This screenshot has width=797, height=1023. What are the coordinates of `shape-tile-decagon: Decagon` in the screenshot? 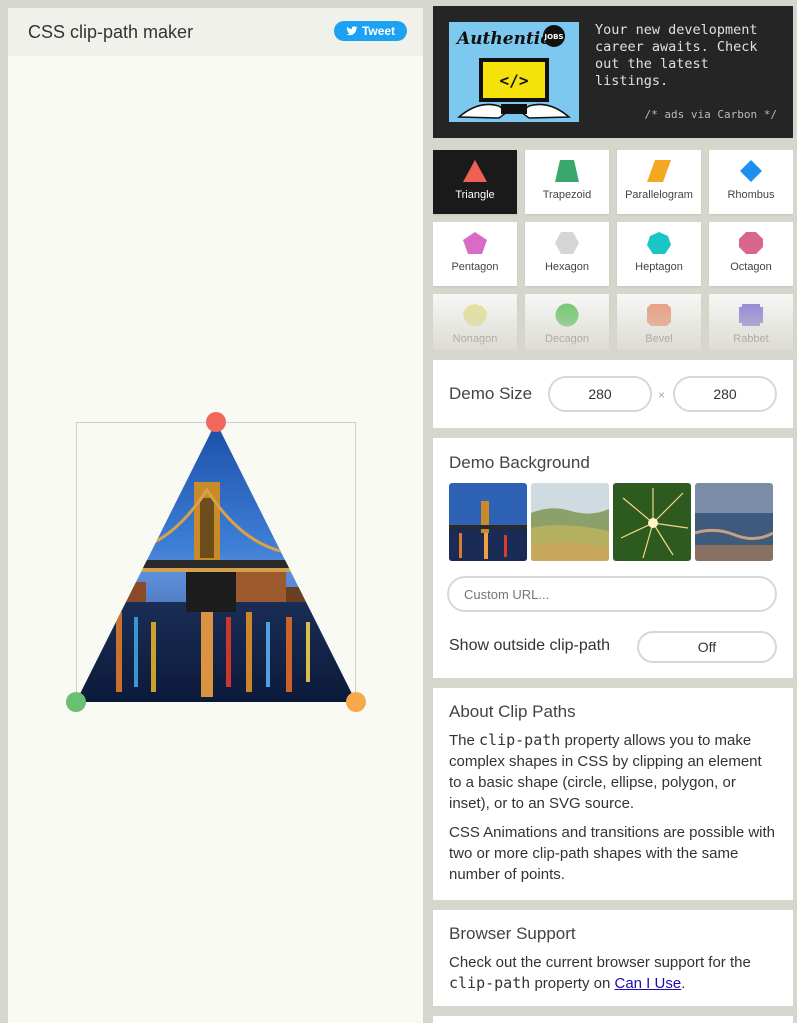 It's located at (567, 322).